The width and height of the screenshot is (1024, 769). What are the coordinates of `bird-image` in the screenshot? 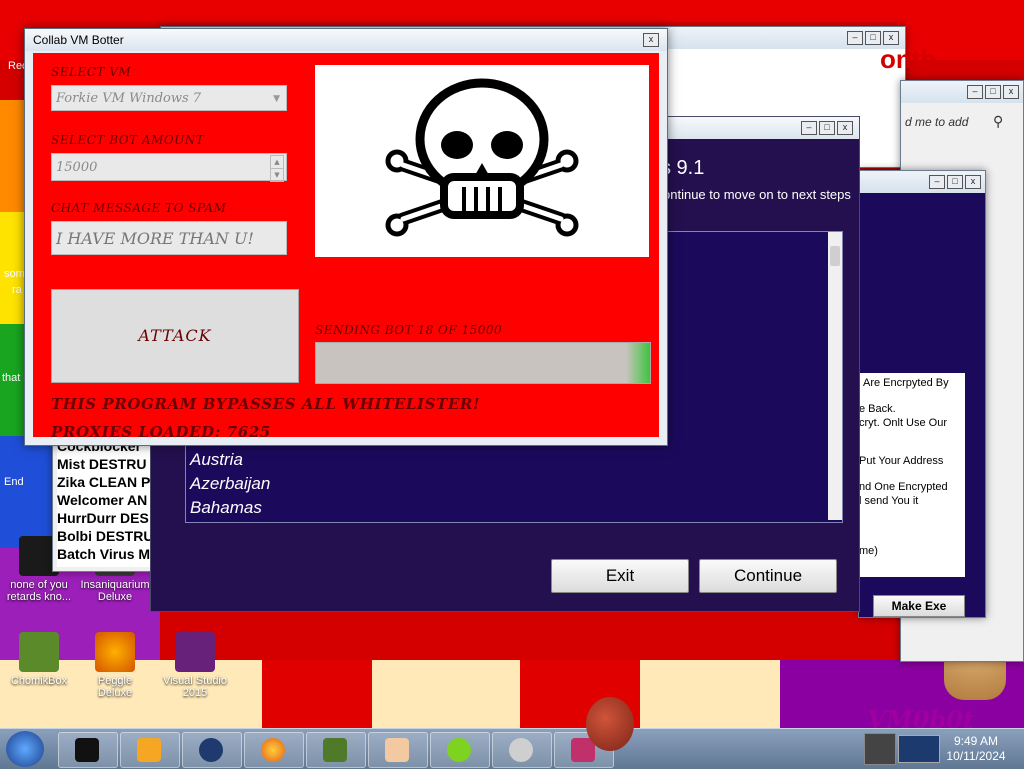 It's located at (610, 724).